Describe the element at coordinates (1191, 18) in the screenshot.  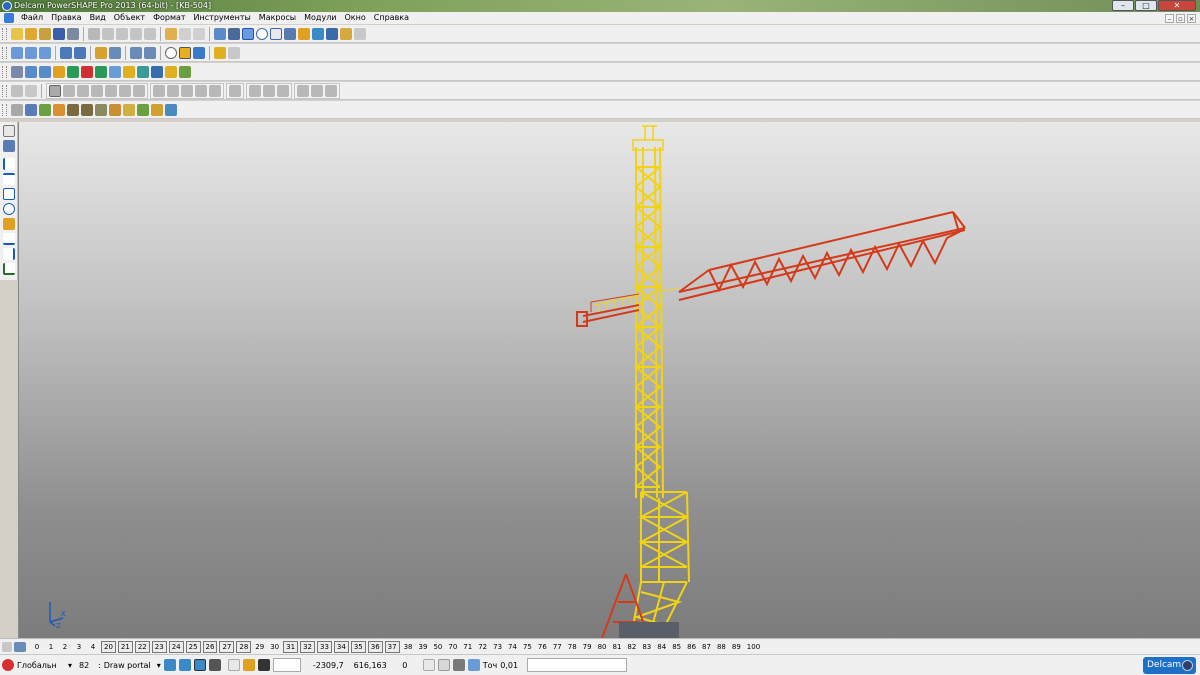
I see `mdi-close-button: ×` at that location.